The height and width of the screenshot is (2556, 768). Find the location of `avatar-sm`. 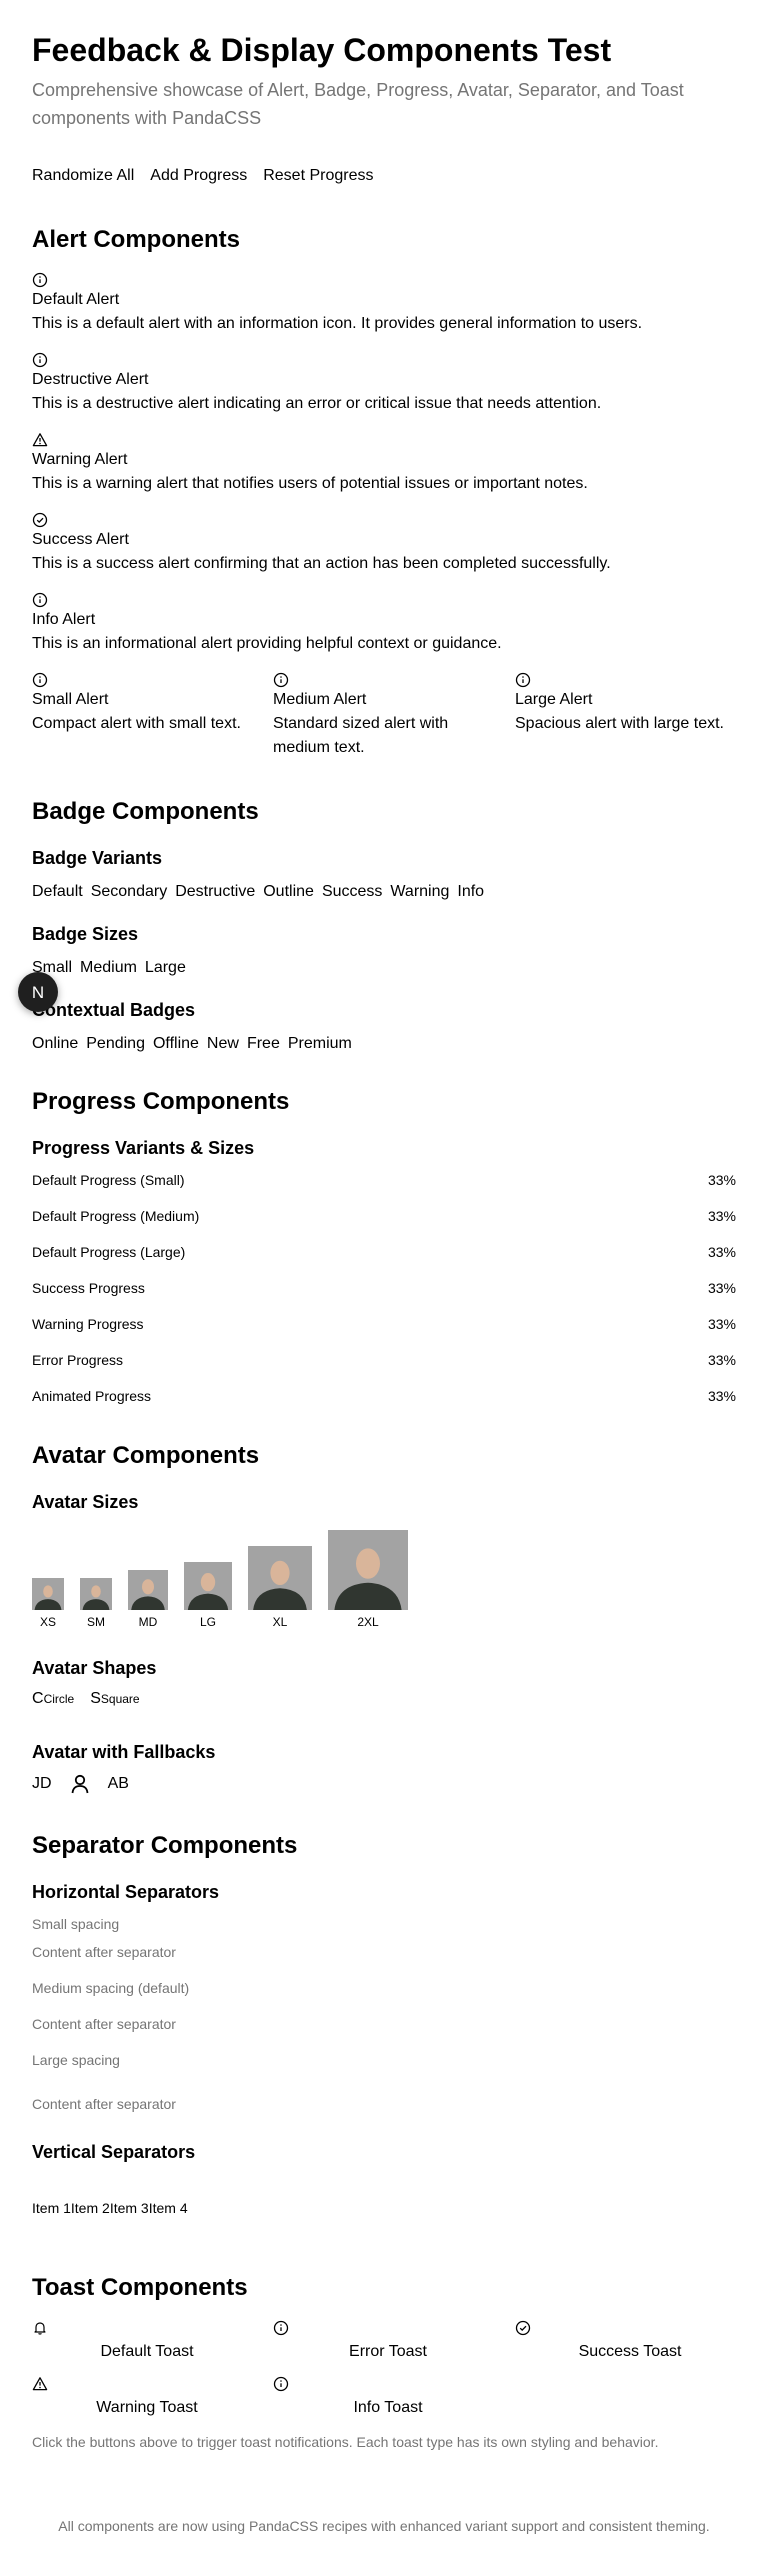

avatar-sm is located at coordinates (96, 1594).